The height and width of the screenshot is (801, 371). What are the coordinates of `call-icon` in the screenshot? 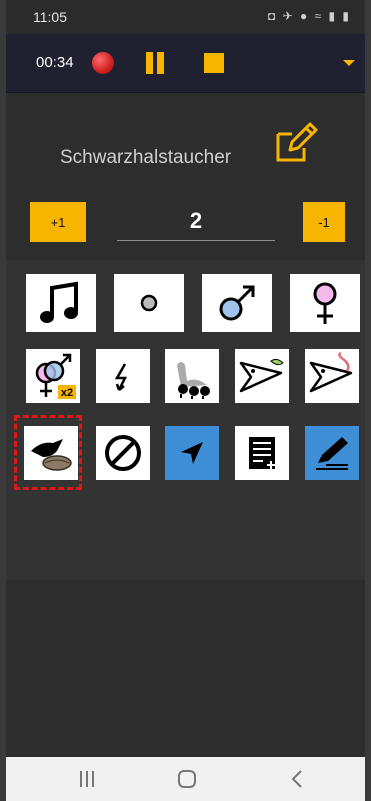 It's located at (149, 303).